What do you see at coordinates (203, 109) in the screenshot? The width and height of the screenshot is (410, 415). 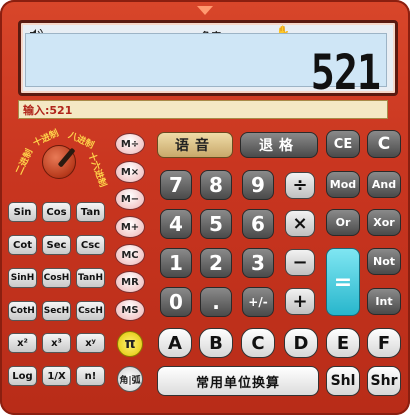 I see `input-bar: 输入:521` at bounding box center [203, 109].